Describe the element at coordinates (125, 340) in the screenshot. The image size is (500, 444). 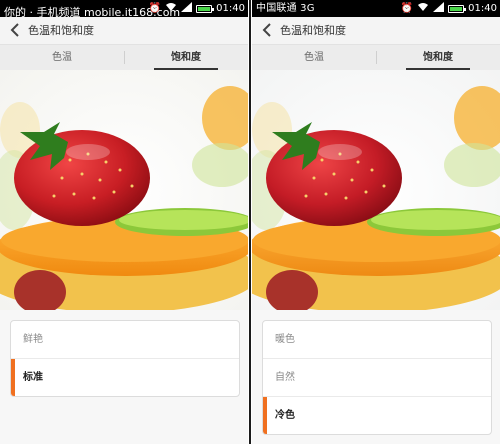
I see `option-vivid: 鲜艳` at that location.